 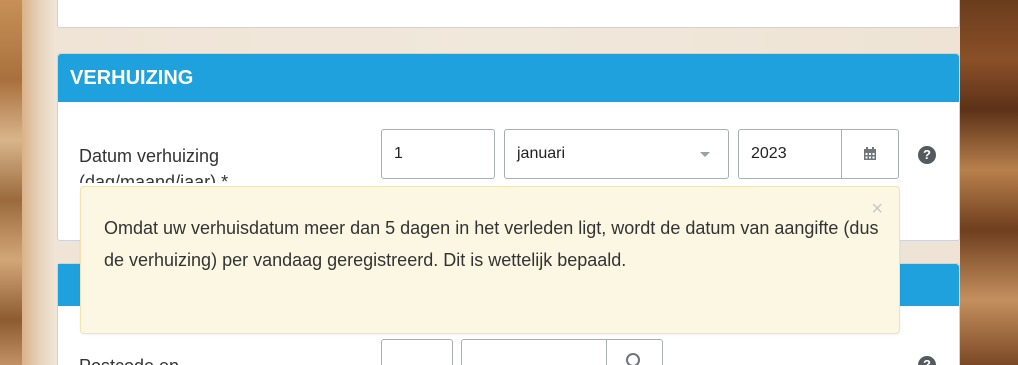 I want to click on month-select: januari, so click(x=616, y=154).